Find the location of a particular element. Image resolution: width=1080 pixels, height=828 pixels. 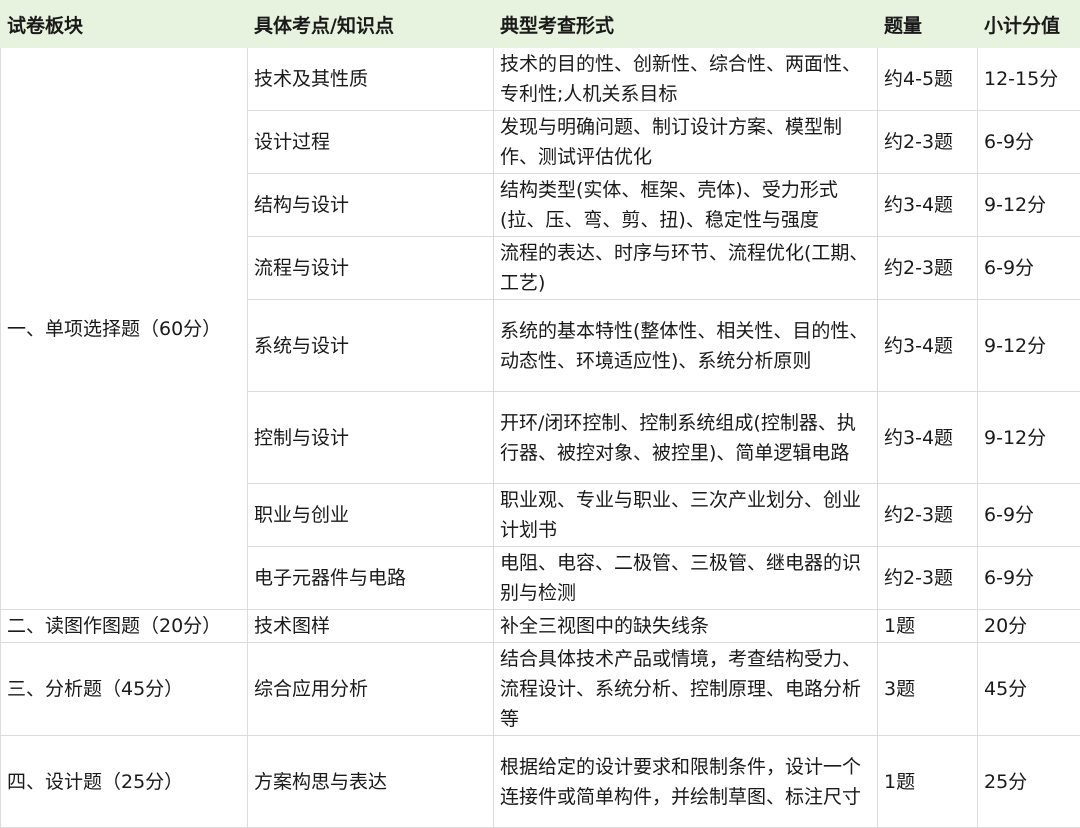

topic-cell: 结构与设计 is located at coordinates (371, 205).